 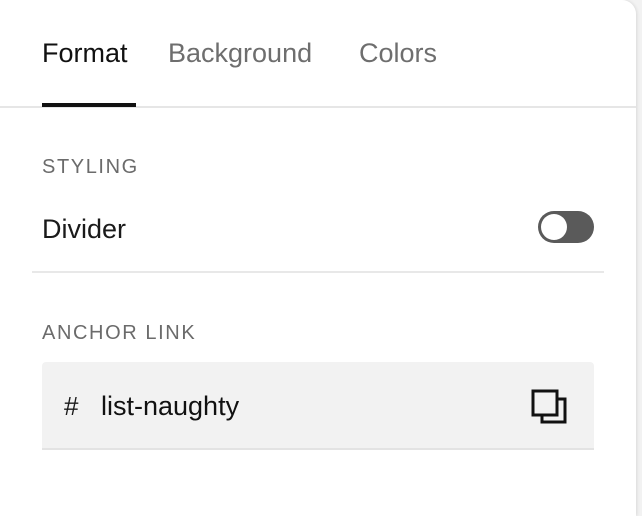 I want to click on copy-button, so click(x=550, y=407).